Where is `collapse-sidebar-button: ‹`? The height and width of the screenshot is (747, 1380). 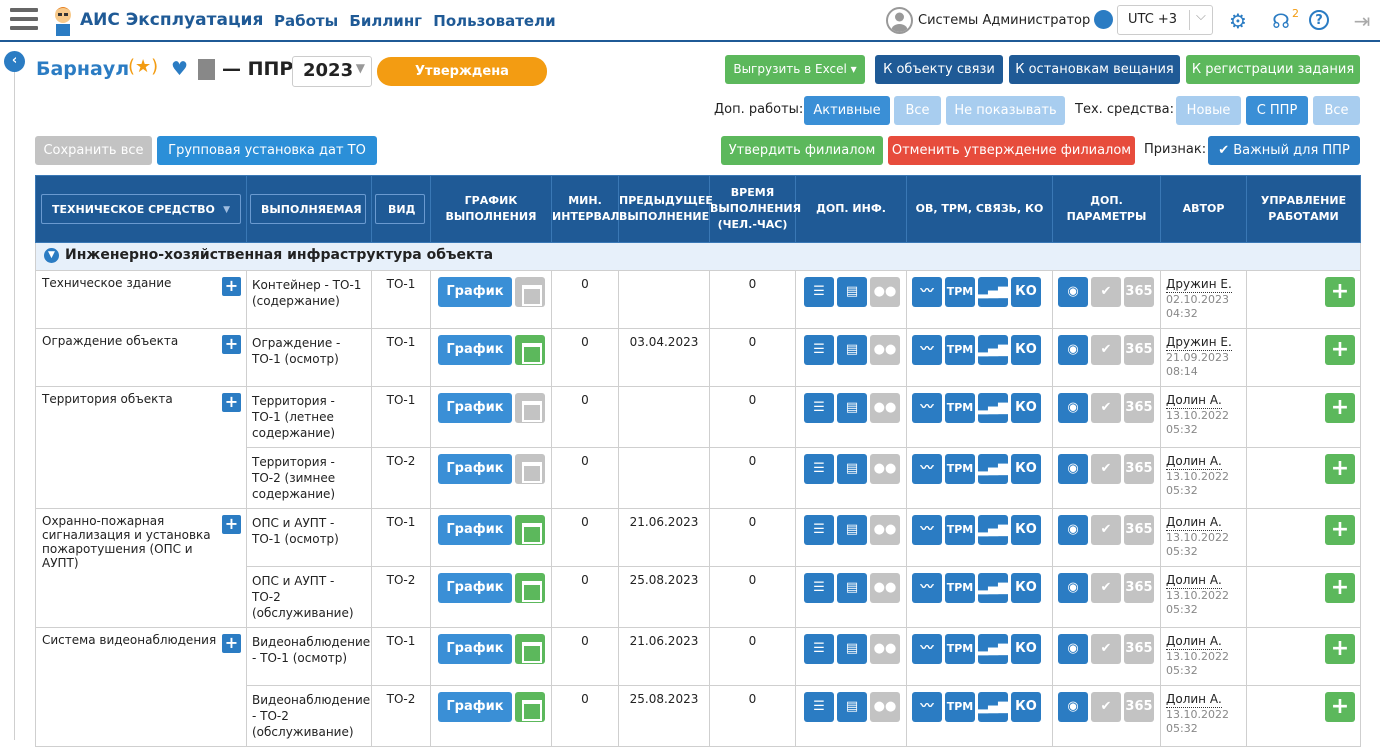 collapse-sidebar-button: ‹ is located at coordinates (14, 61).